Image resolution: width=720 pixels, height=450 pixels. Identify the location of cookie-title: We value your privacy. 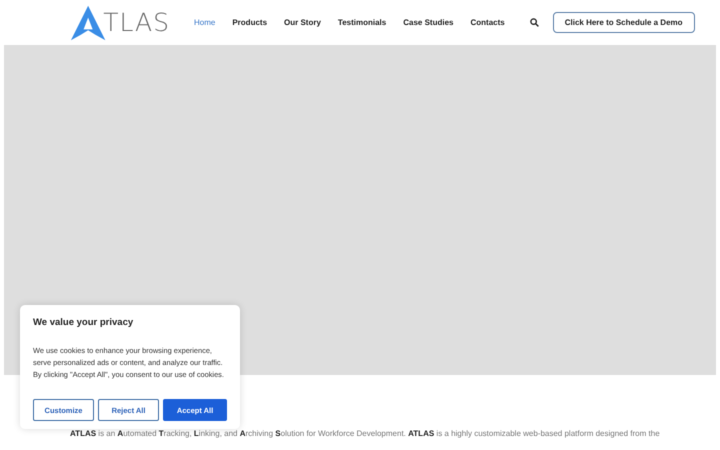
(83, 322).